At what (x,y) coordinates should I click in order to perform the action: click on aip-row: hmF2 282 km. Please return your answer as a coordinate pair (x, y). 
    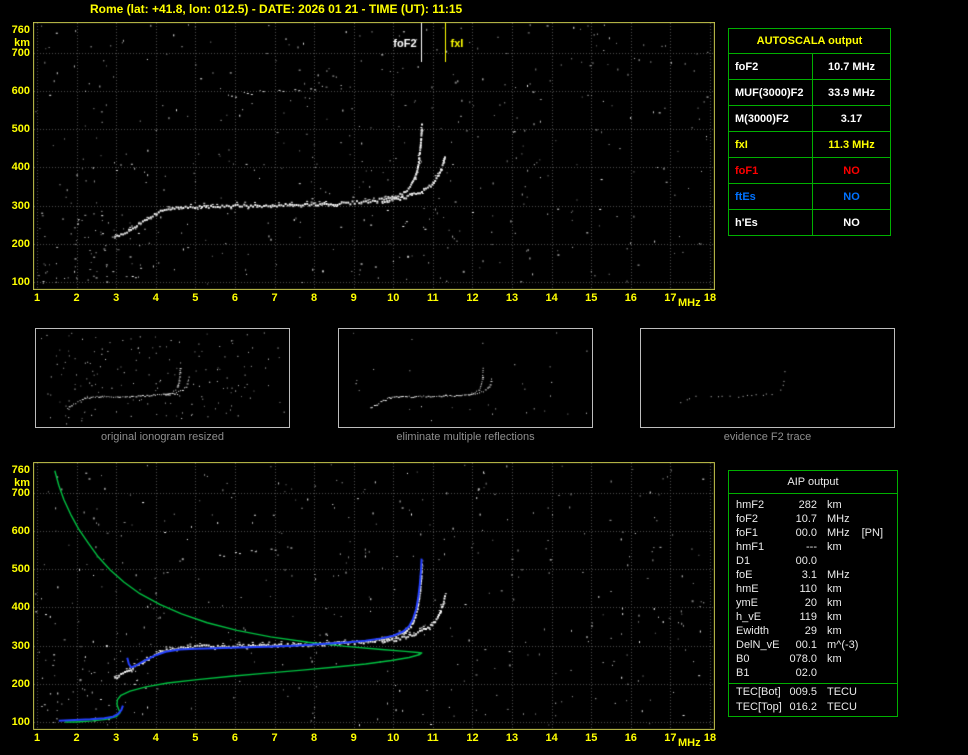
    Looking at the image, I should click on (813, 505).